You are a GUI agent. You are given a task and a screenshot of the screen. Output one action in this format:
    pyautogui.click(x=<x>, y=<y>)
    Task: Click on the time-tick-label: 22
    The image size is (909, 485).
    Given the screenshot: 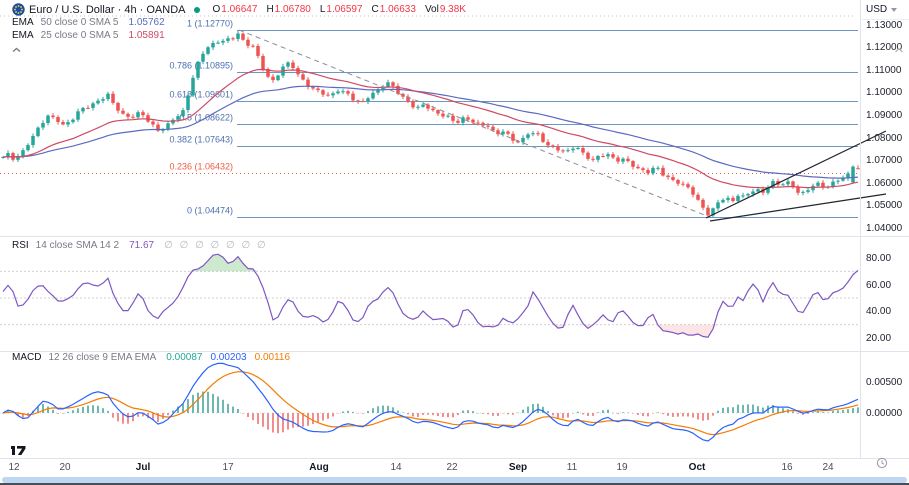 What is the action you would take?
    pyautogui.click(x=452, y=467)
    